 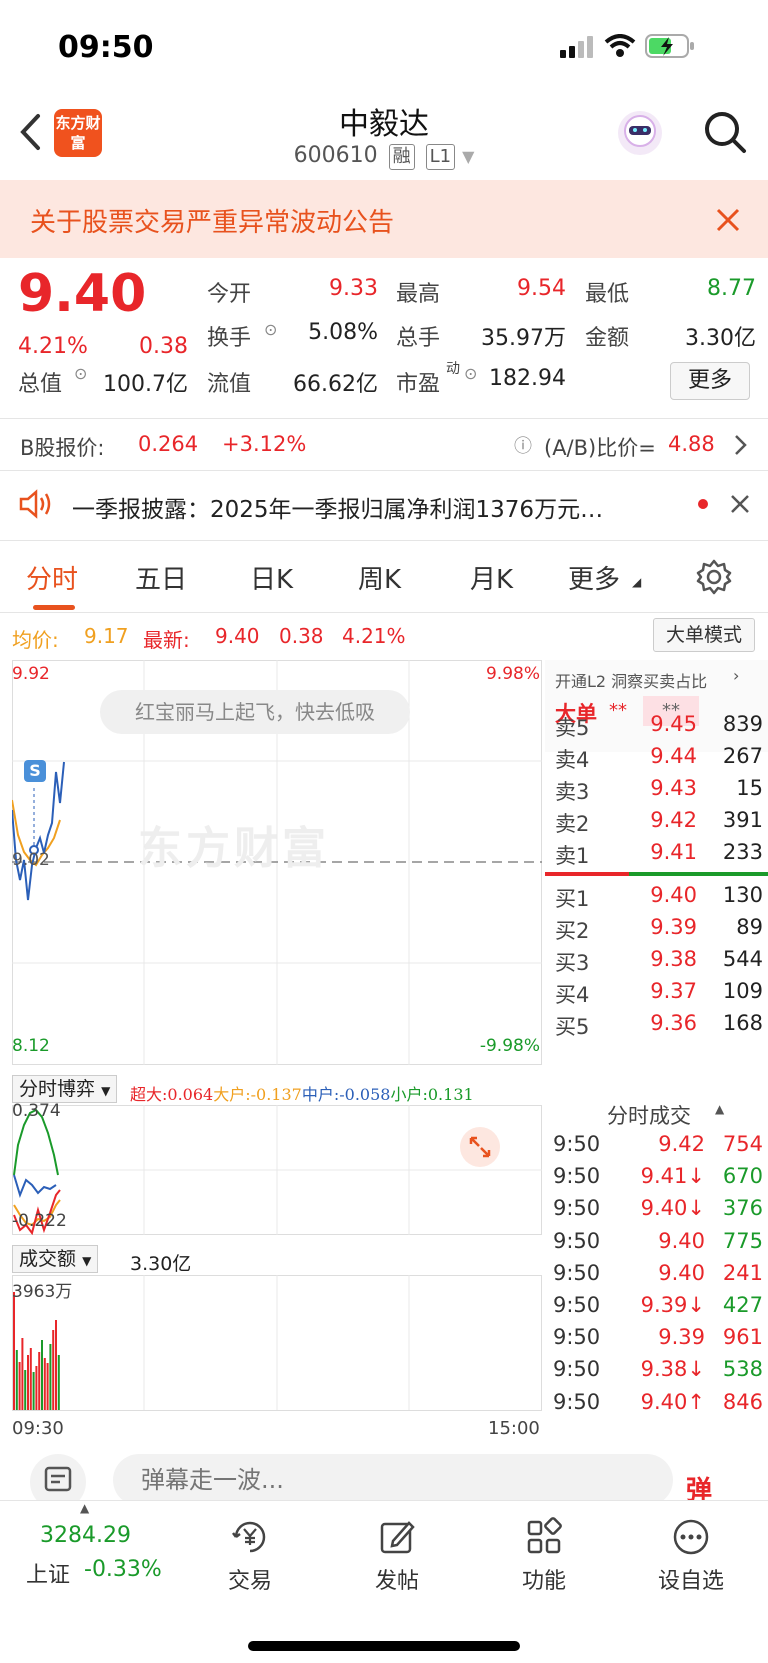 I want to click on margin-tag: 融, so click(x=401, y=157).